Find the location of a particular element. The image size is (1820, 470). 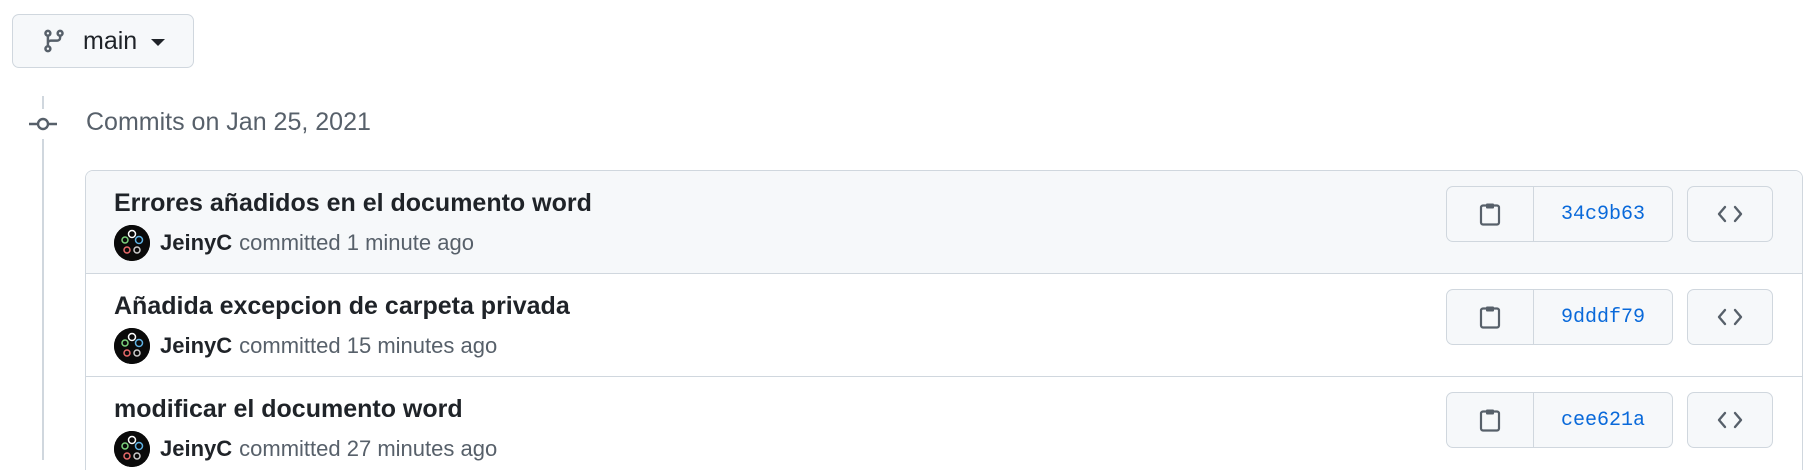

branch-select-button: main is located at coordinates (103, 41).